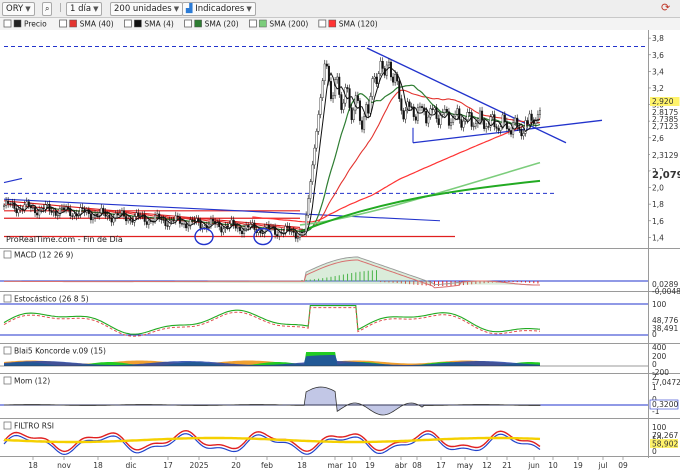  I want to click on x-tick-label: feb, so click(267, 465).